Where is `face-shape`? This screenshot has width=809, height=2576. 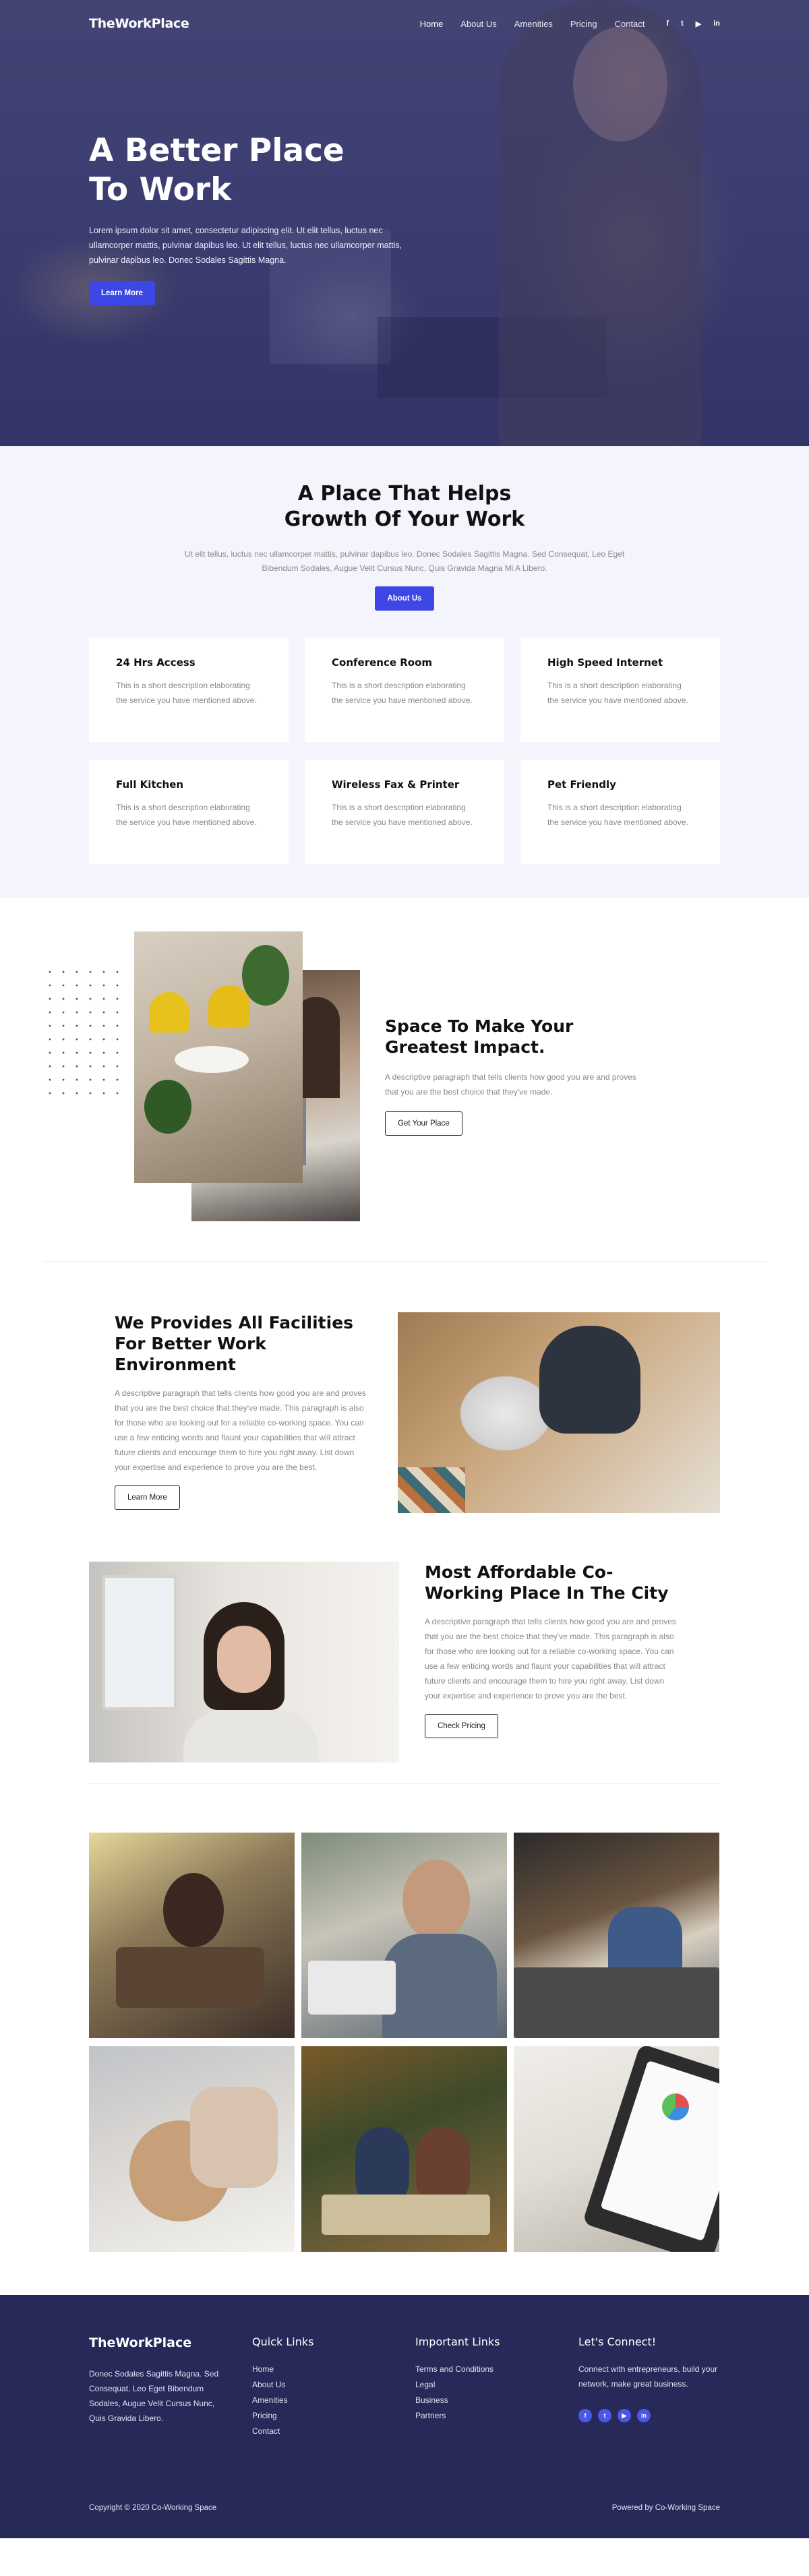 face-shape is located at coordinates (244, 1660).